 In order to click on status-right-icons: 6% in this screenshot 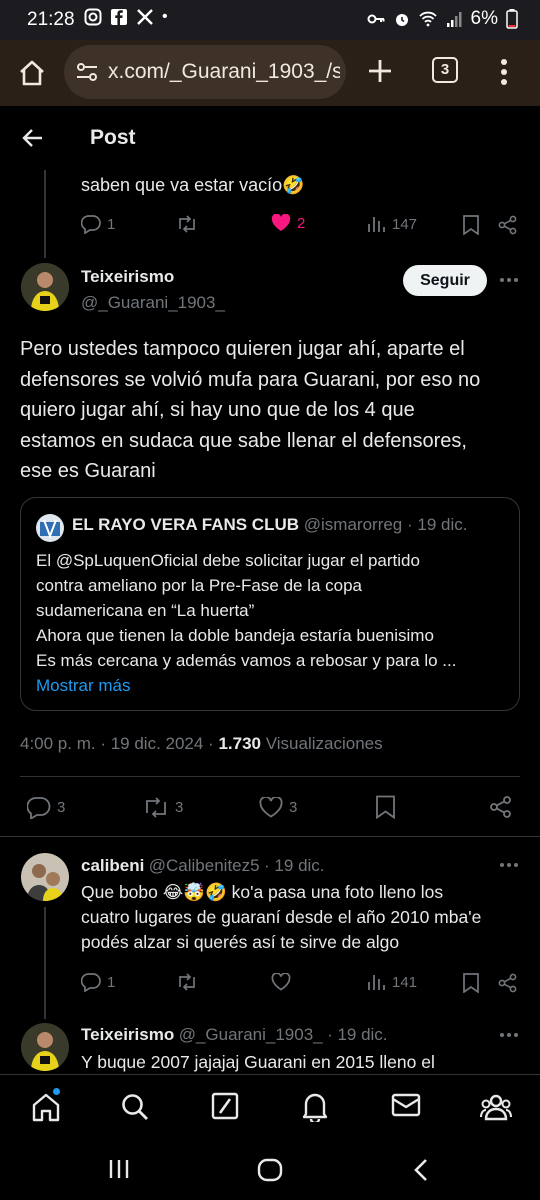, I will do `click(442, 19)`.